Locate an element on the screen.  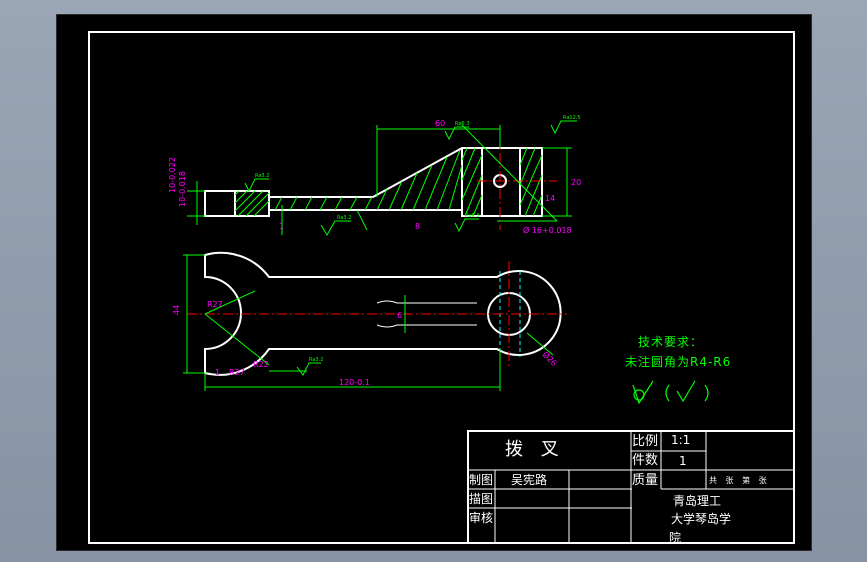
dim-gap: 8 is located at coordinates (417, 226).